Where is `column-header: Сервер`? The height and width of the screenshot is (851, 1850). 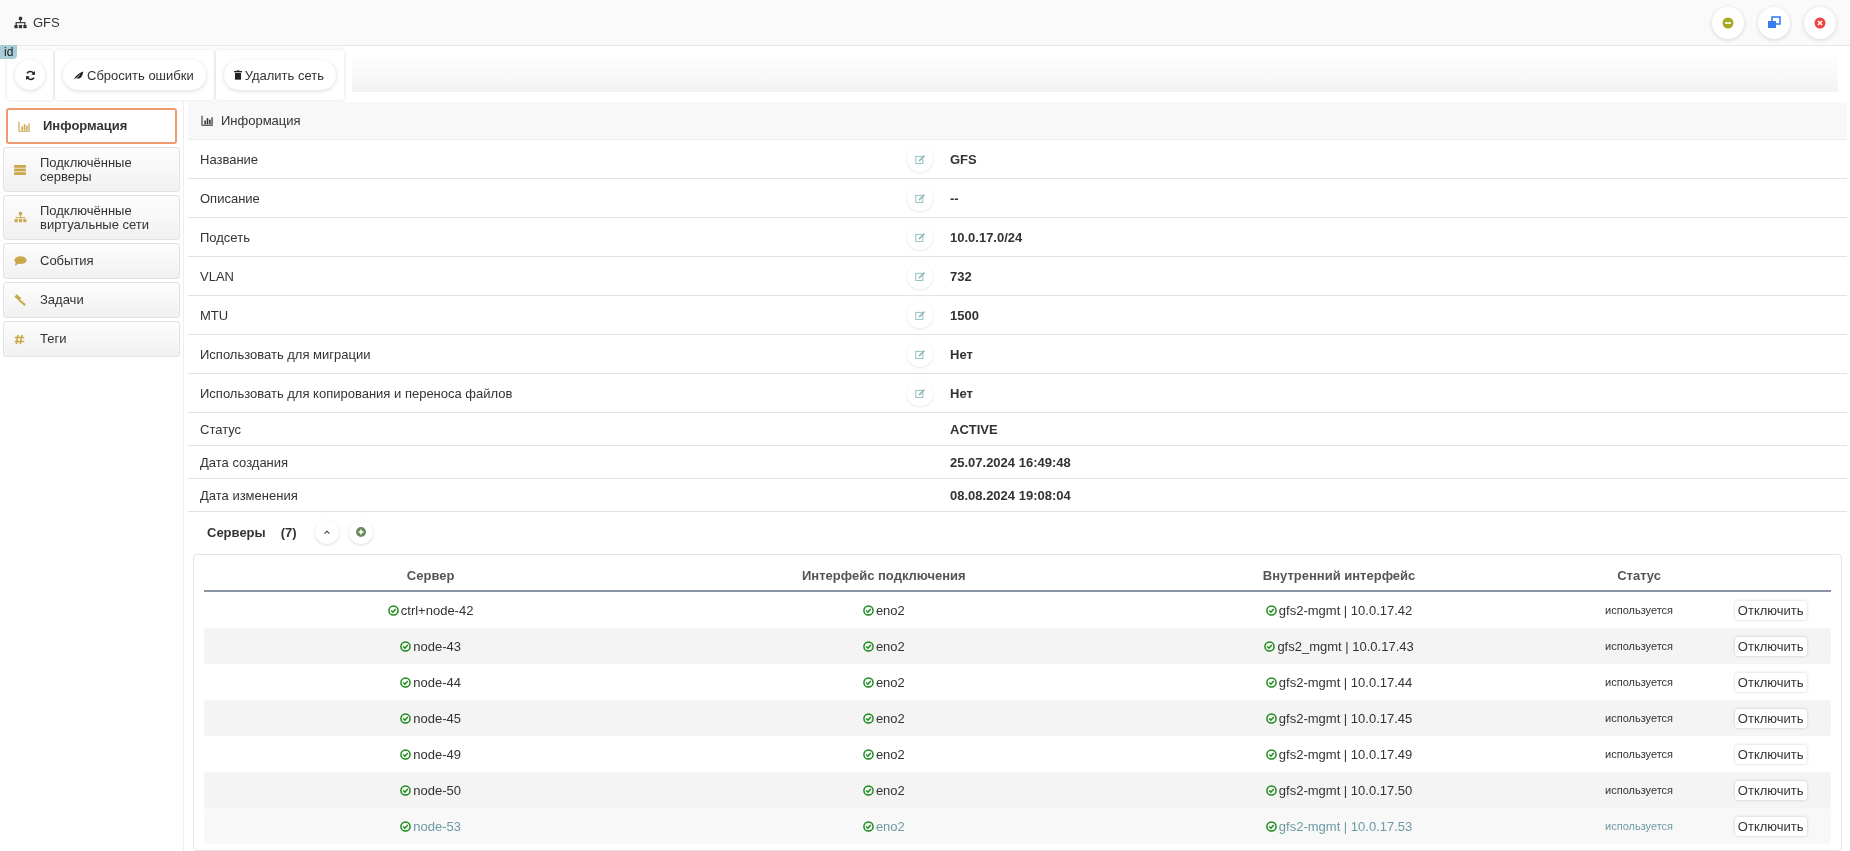
column-header: Сервер is located at coordinates (430, 575).